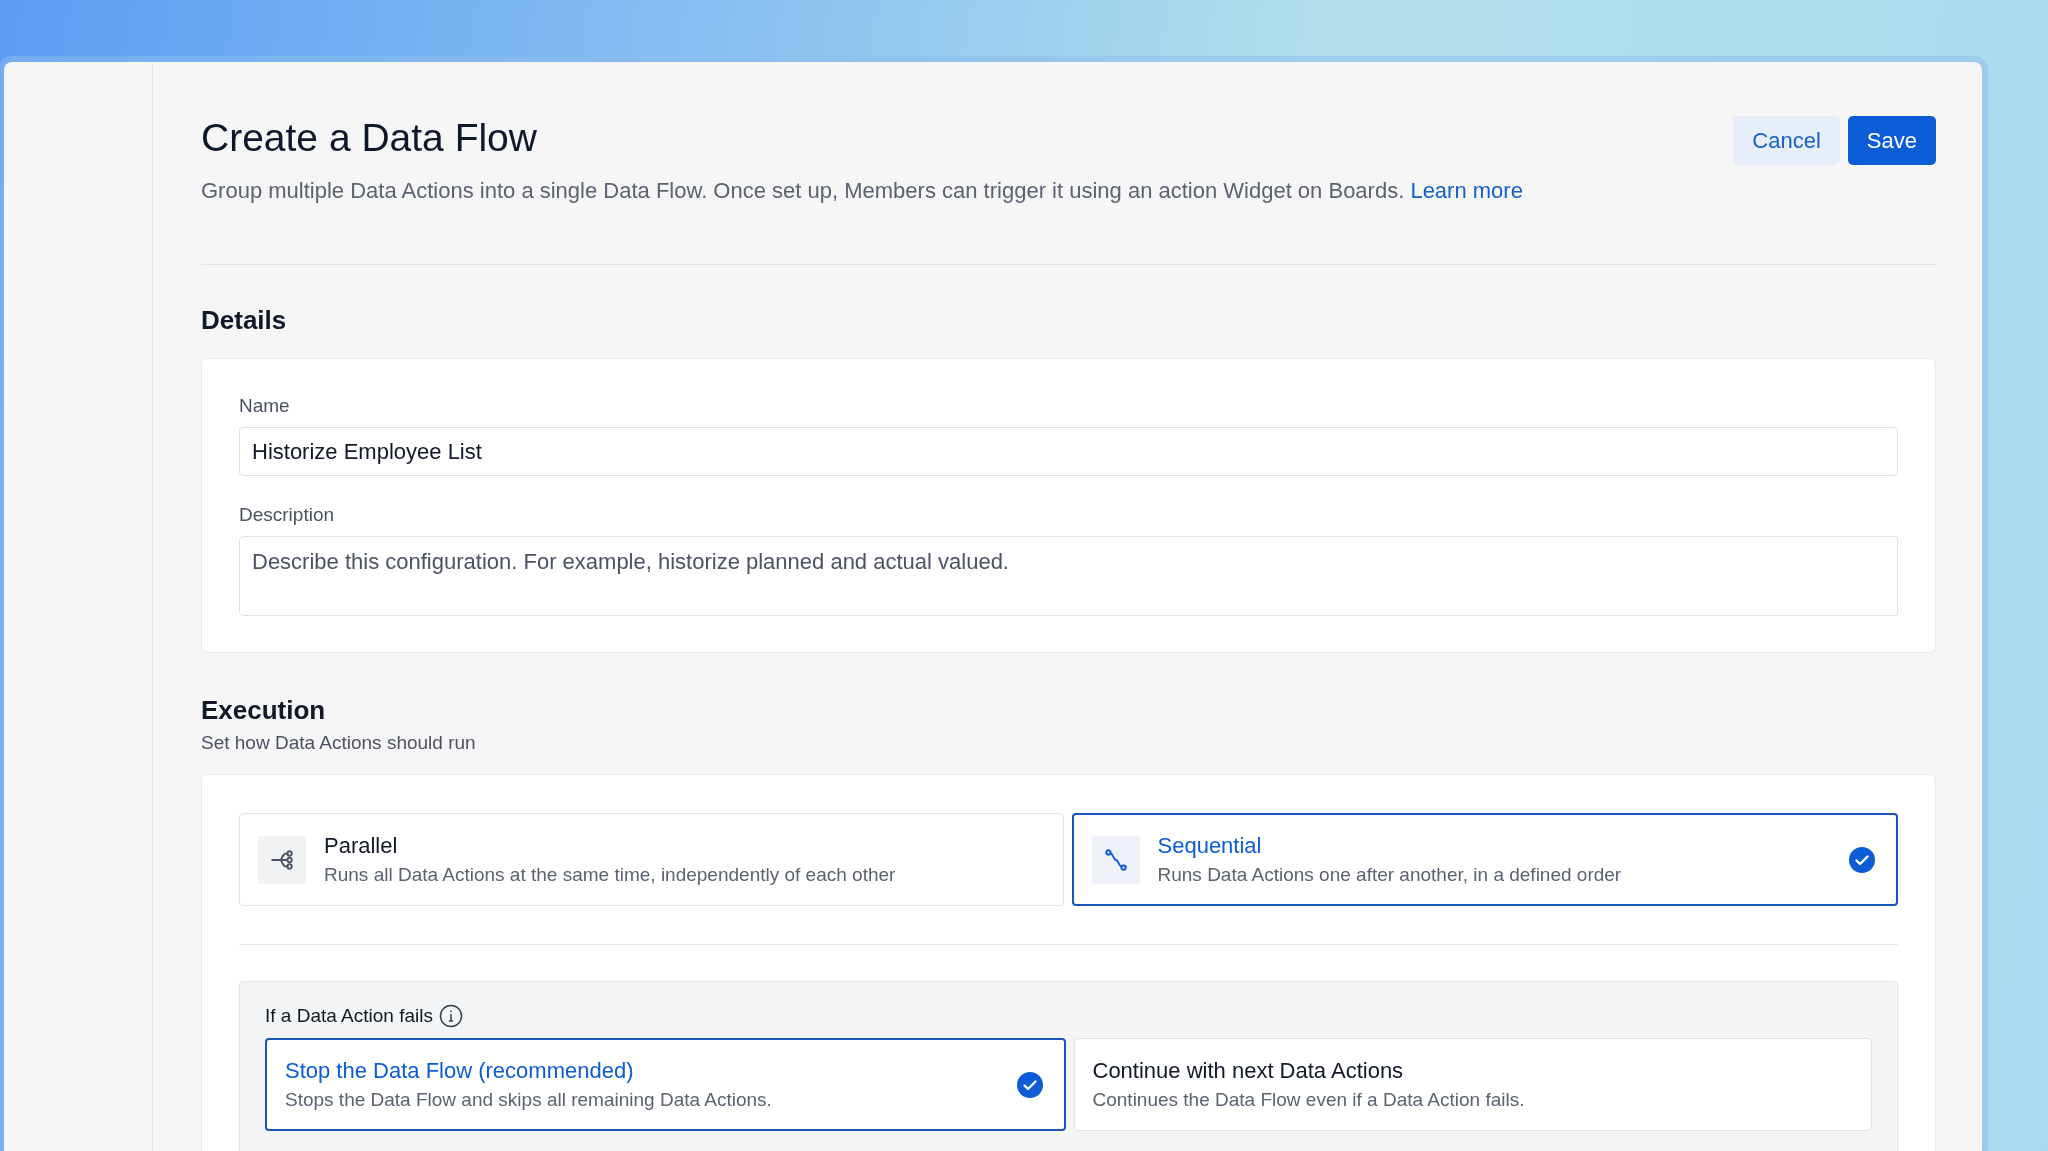  I want to click on execution-option: Sequential Runs Data Actions one after another, in a defined order, so click(1484, 859).